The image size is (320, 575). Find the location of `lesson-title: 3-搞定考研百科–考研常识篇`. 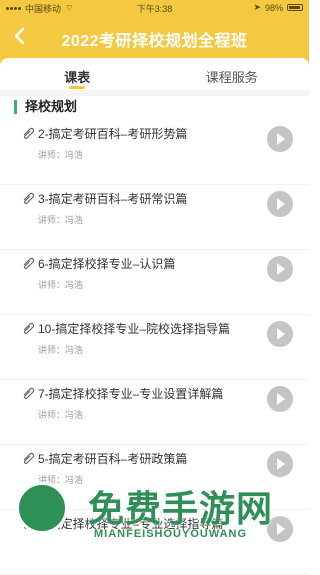

lesson-title: 3-搞定考研百科–考研常识篇 is located at coordinates (113, 199).